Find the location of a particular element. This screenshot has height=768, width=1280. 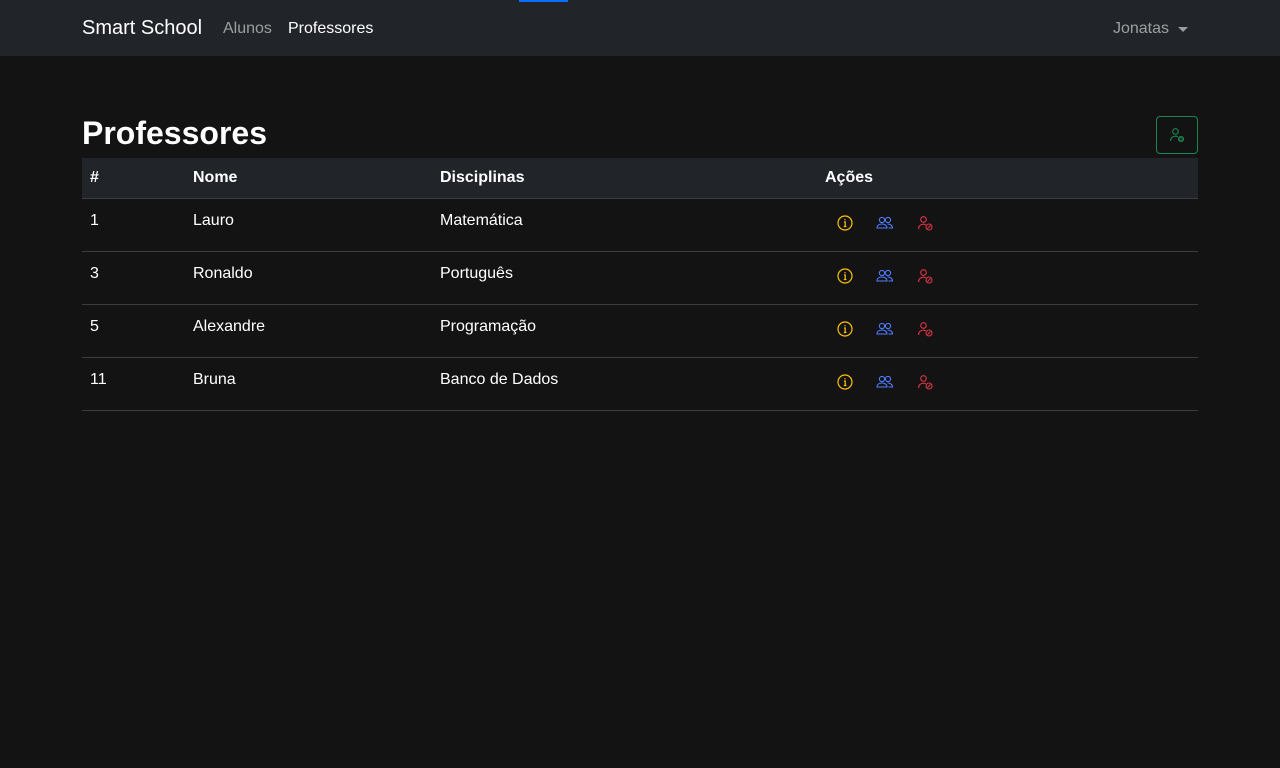

header-id: # is located at coordinates (133, 178).